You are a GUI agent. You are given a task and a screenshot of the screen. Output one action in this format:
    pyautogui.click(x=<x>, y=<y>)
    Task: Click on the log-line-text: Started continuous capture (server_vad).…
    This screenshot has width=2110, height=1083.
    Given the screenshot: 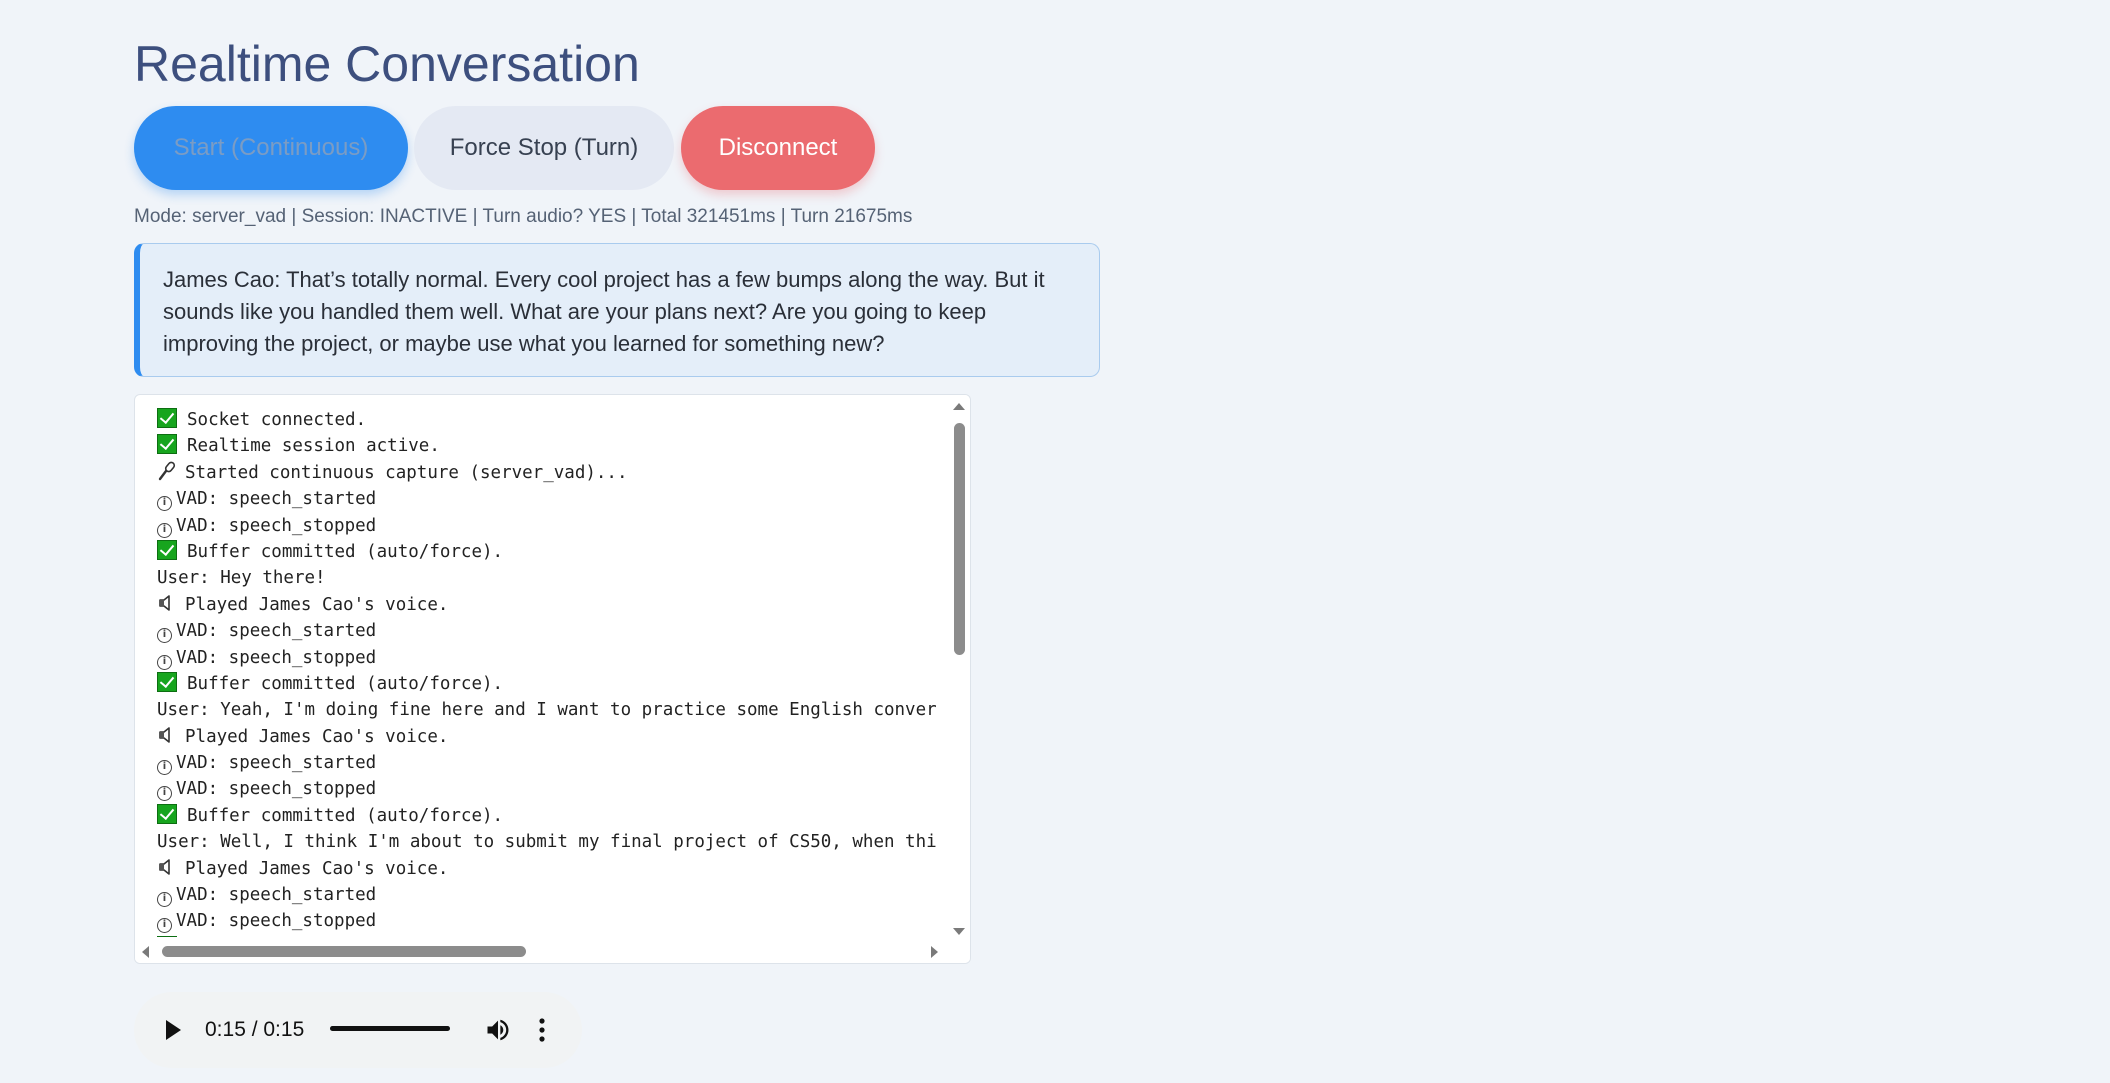 What is the action you would take?
    pyautogui.click(x=406, y=472)
    